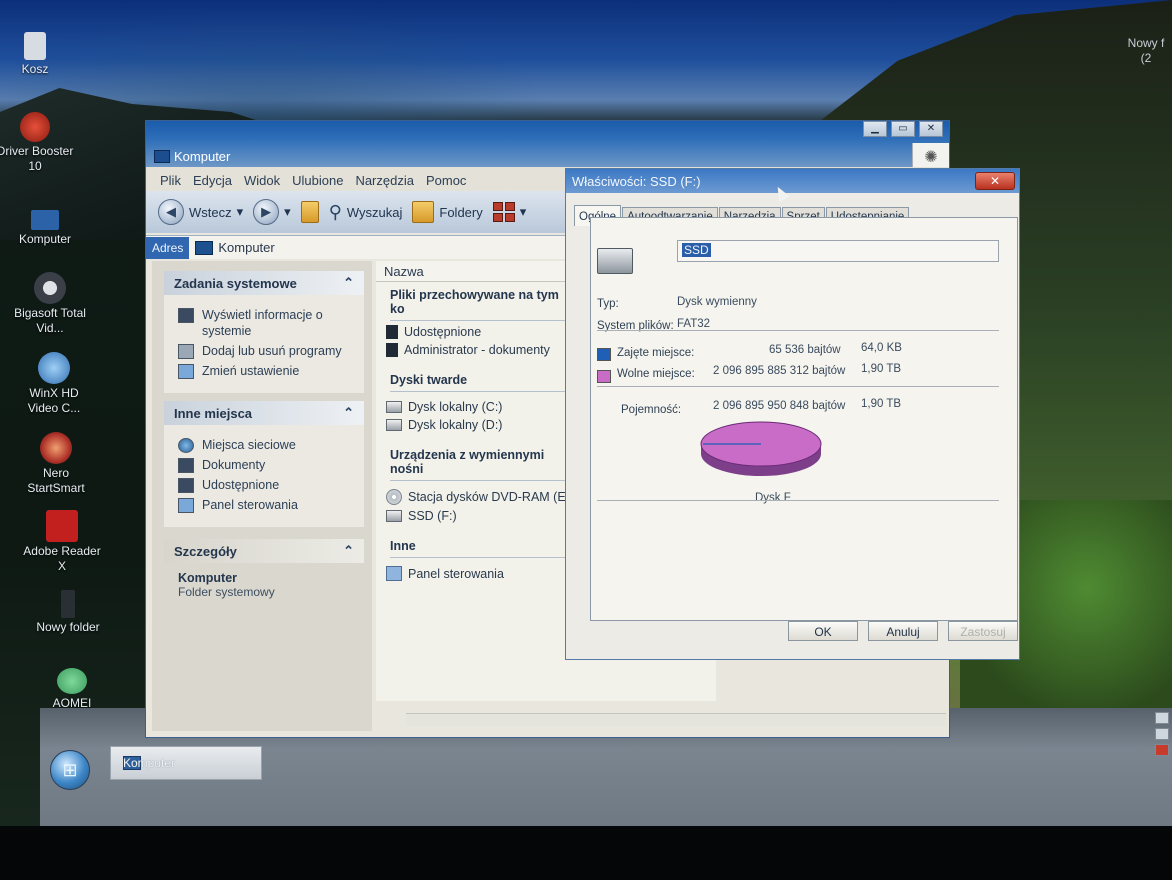 The height and width of the screenshot is (880, 1172). I want to click on drive-name-input: SSD, so click(838, 251).